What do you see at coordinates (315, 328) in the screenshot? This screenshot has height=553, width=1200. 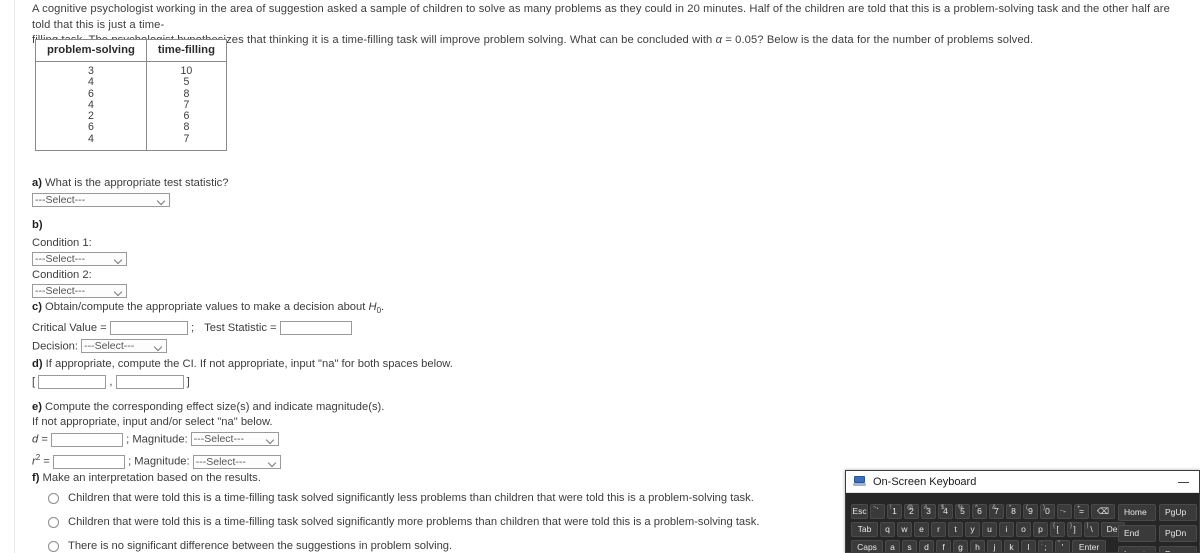 I see `test-statistic-input` at bounding box center [315, 328].